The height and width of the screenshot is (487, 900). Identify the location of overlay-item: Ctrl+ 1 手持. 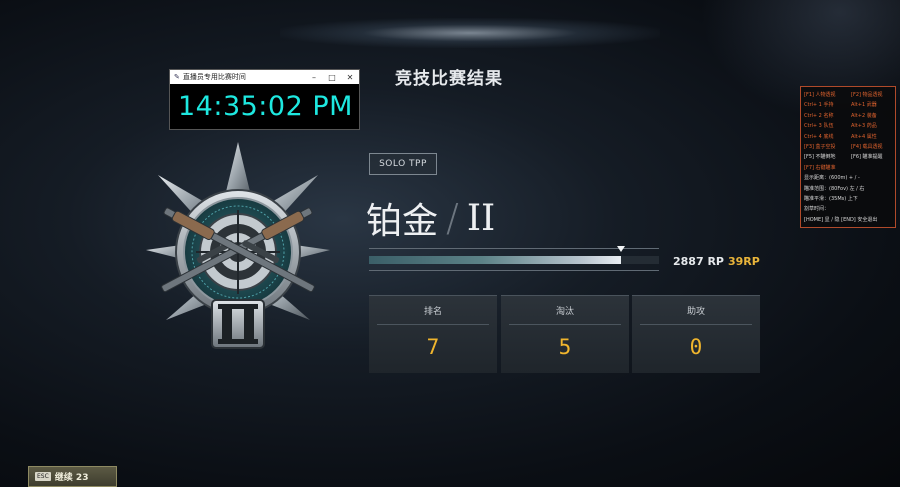
(819, 105).